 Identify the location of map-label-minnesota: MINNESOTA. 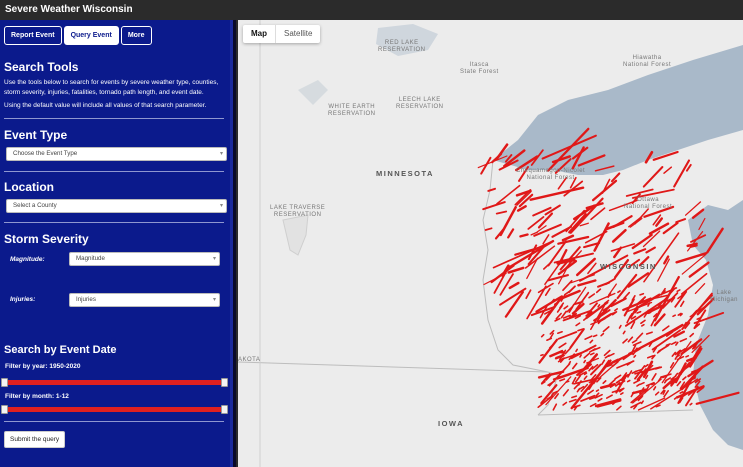
(405, 173).